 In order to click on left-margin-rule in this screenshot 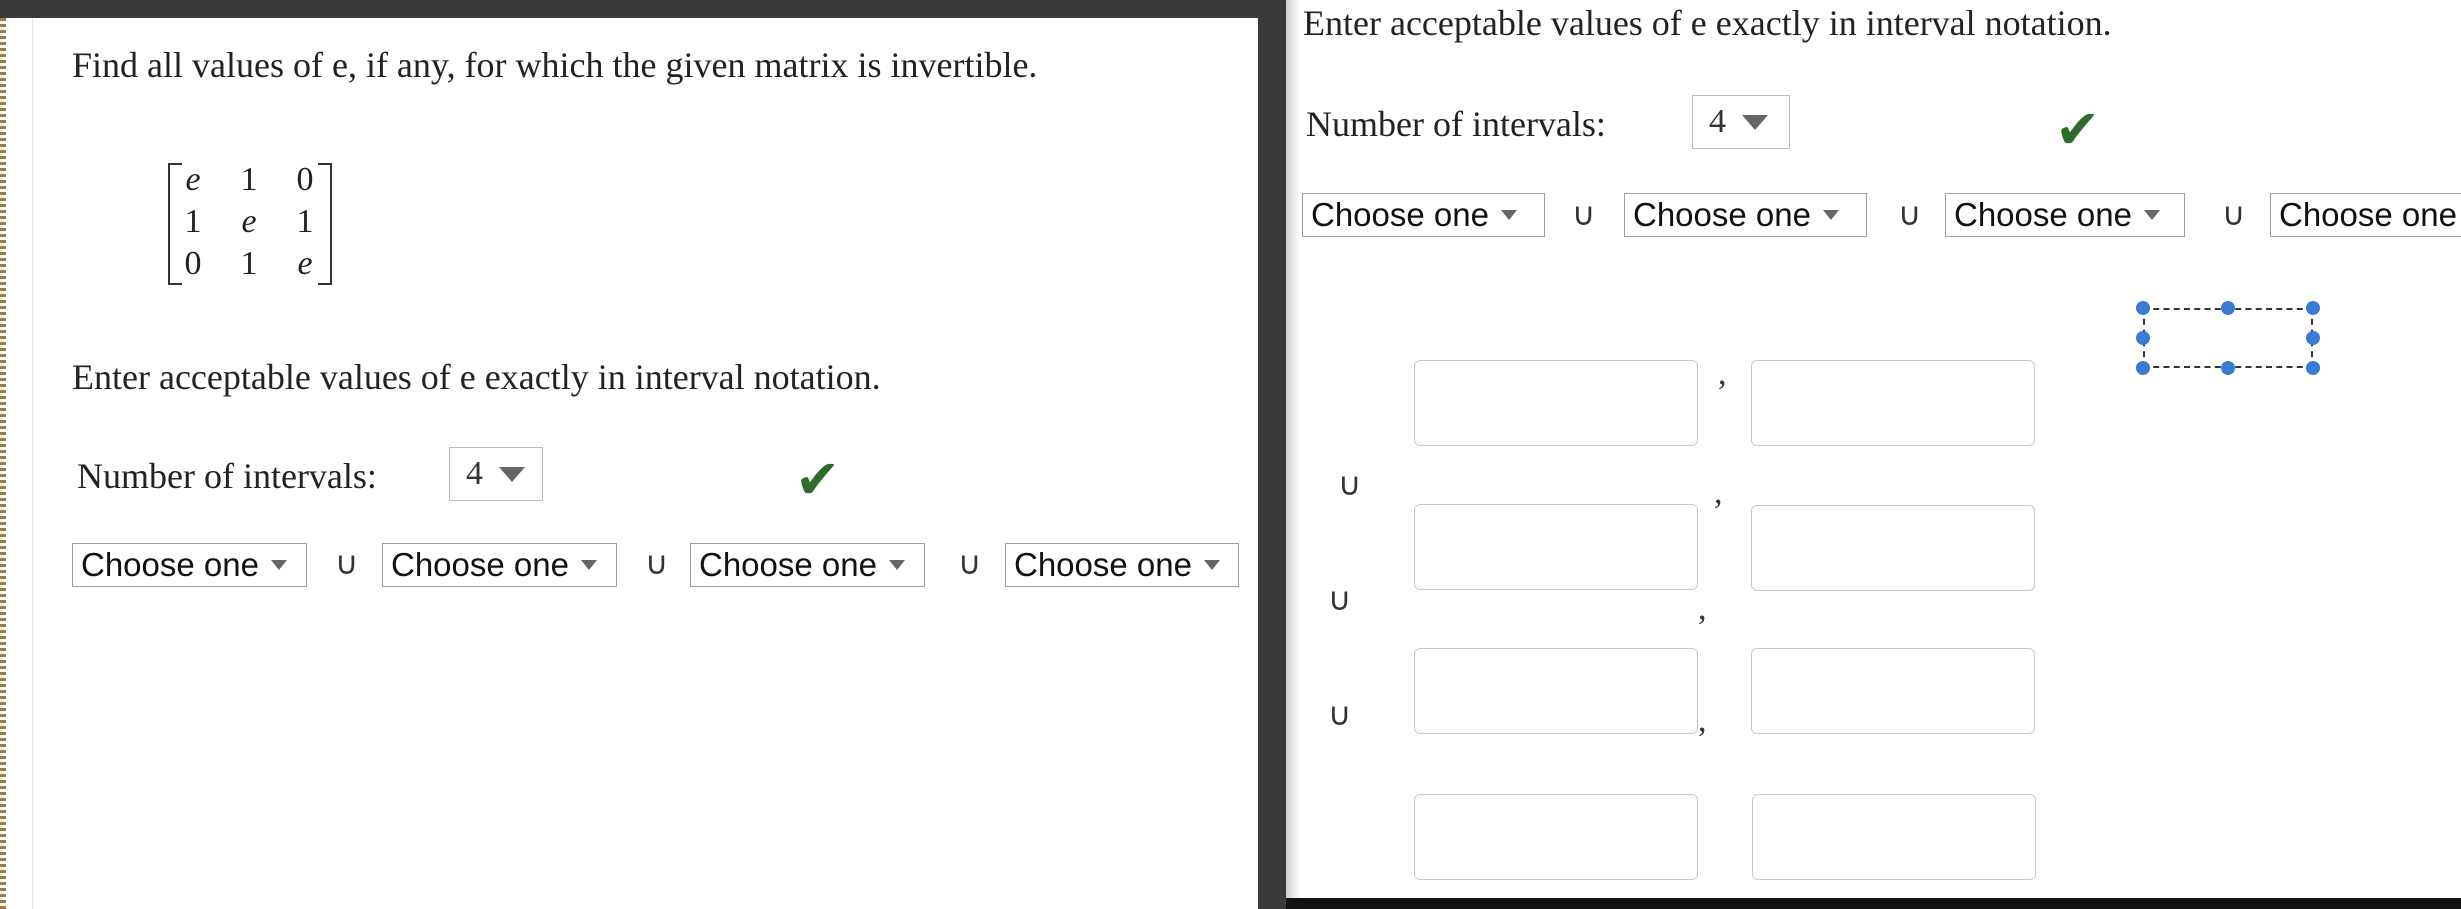, I will do `click(32, 463)`.